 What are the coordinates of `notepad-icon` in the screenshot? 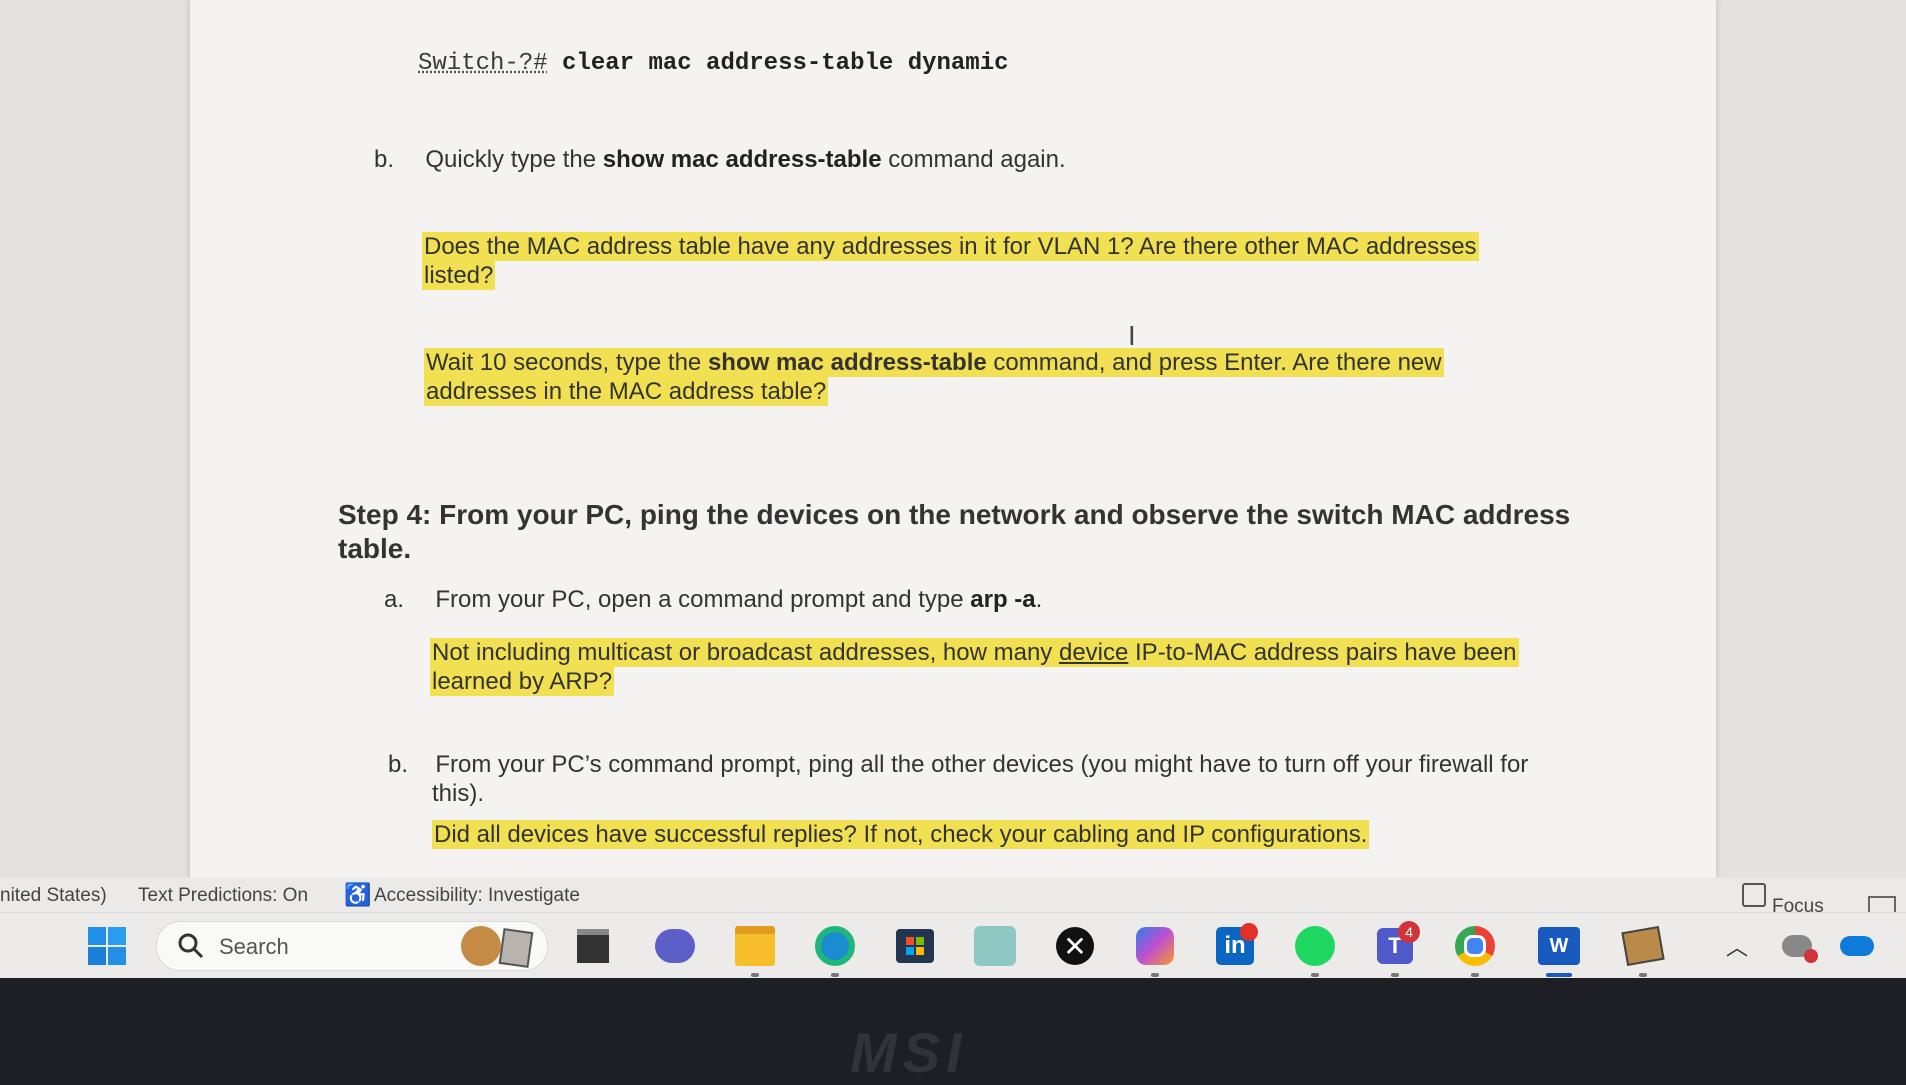 It's located at (516, 948).